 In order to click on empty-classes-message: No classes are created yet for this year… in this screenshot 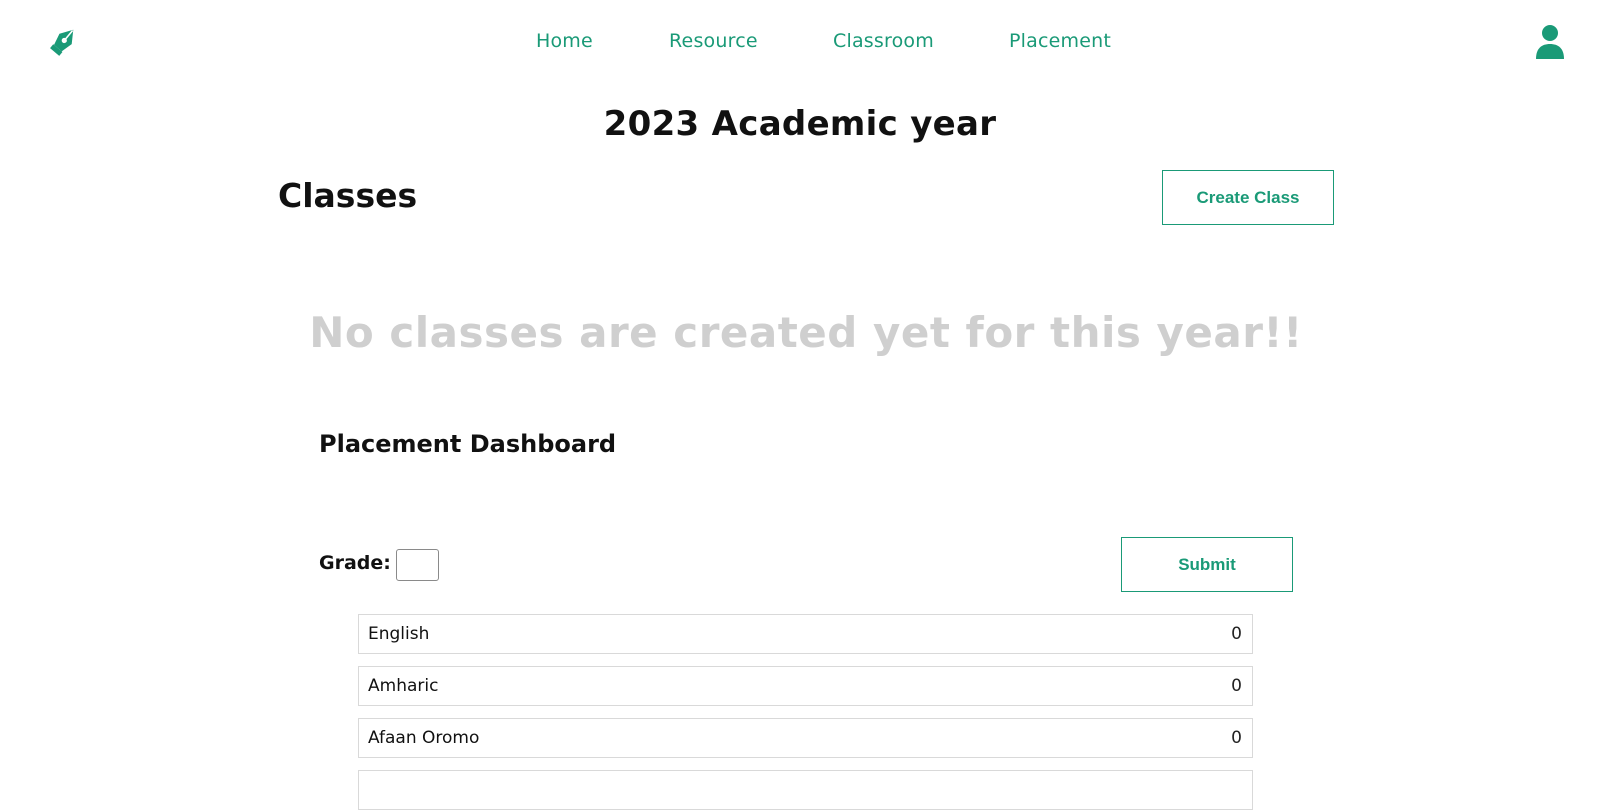, I will do `click(806, 332)`.